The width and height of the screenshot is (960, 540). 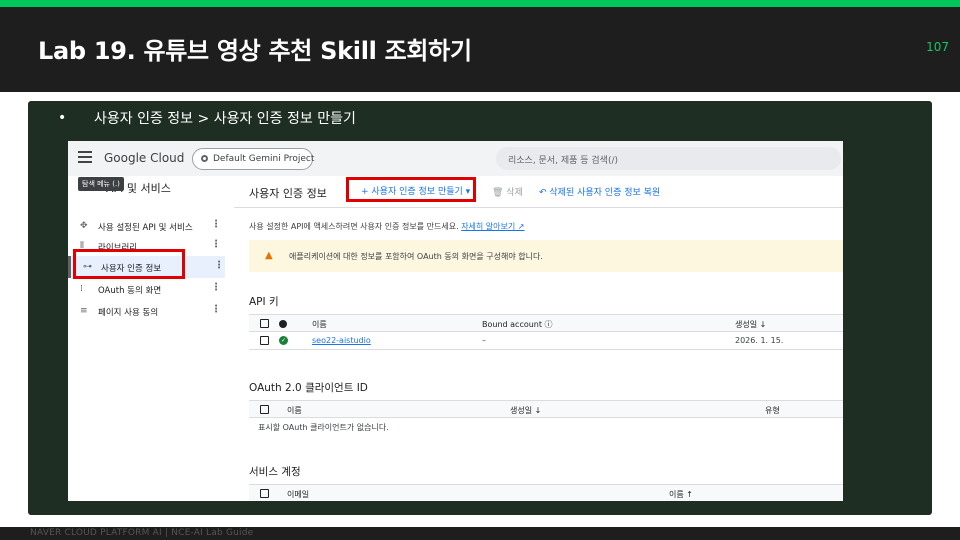 What do you see at coordinates (264, 302) in the screenshot?
I see `api-keys-title: API 키` at bounding box center [264, 302].